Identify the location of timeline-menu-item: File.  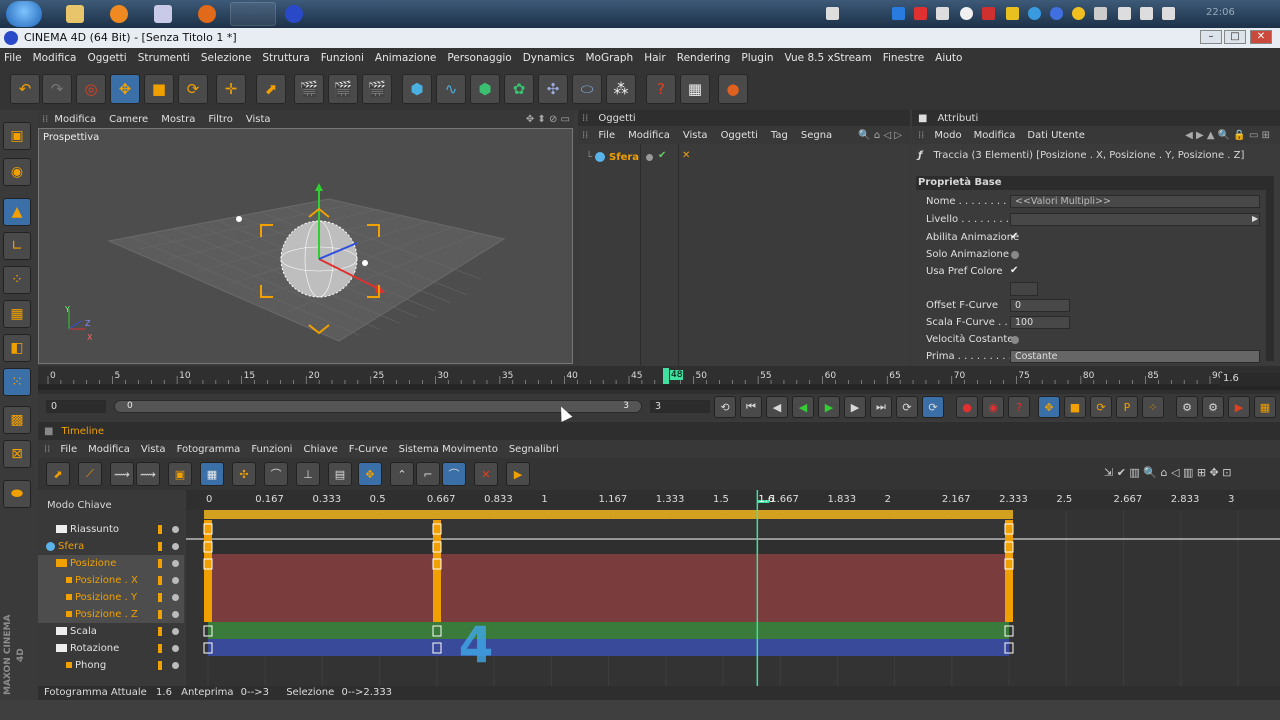
(68, 449).